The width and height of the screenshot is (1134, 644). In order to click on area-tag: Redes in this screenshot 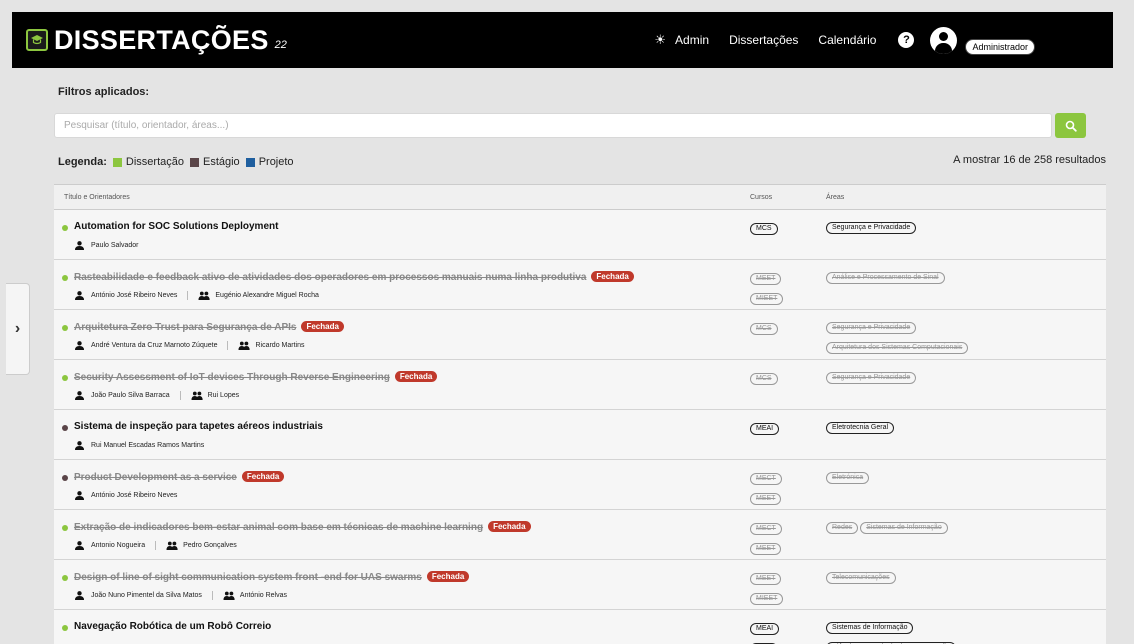, I will do `click(842, 528)`.